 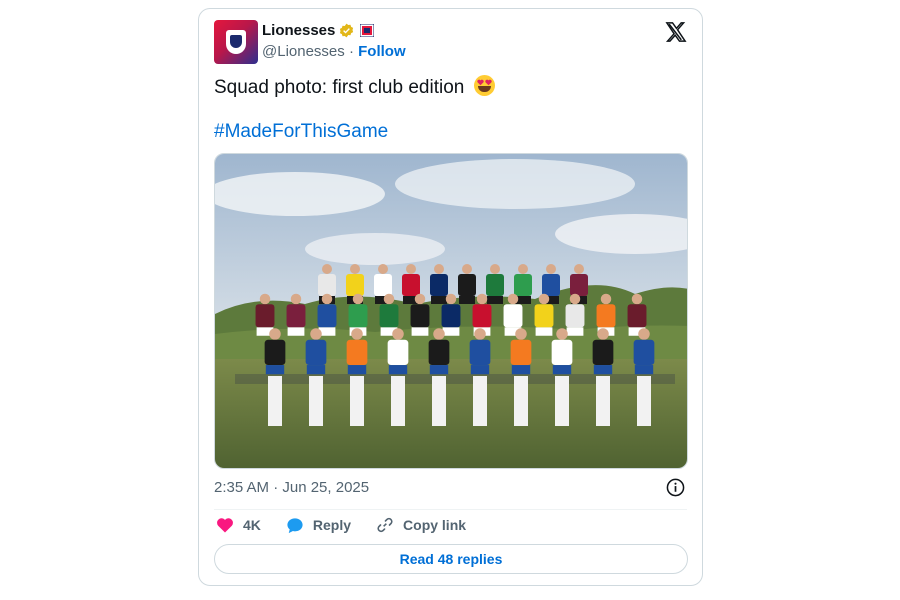 I want to click on copy-link-button: Copy link, so click(x=421, y=525).